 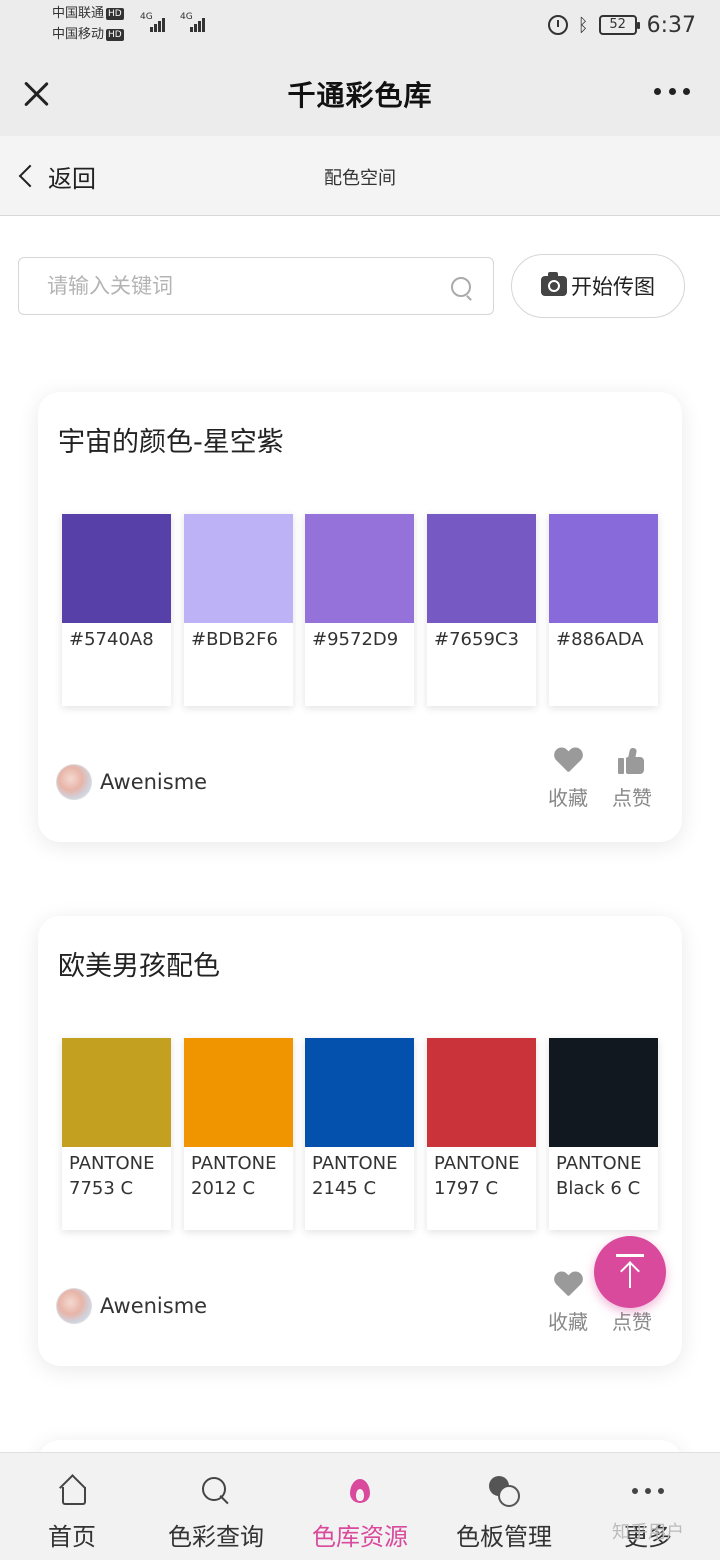 I want to click on arrow-up-icon, so click(x=630, y=1271).